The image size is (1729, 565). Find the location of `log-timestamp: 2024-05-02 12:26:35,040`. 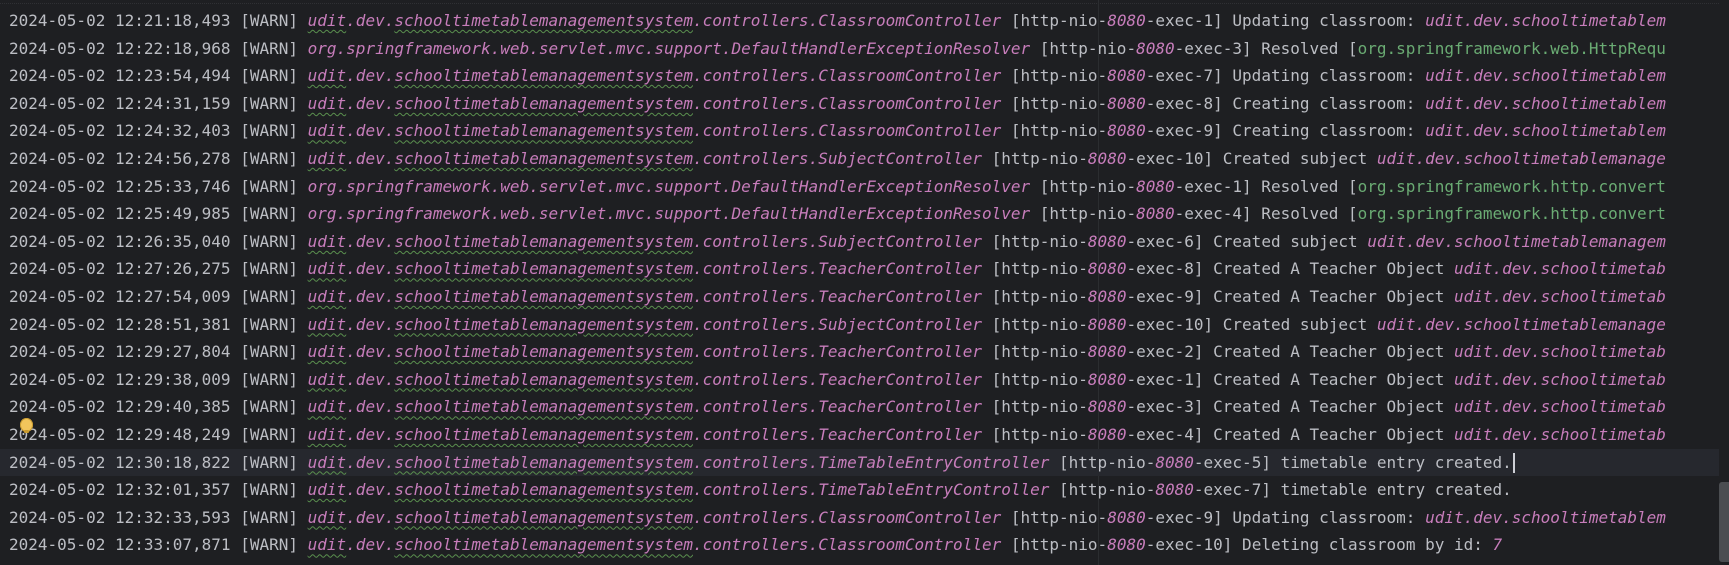

log-timestamp: 2024-05-02 12:26:35,040 is located at coordinates (120, 241).